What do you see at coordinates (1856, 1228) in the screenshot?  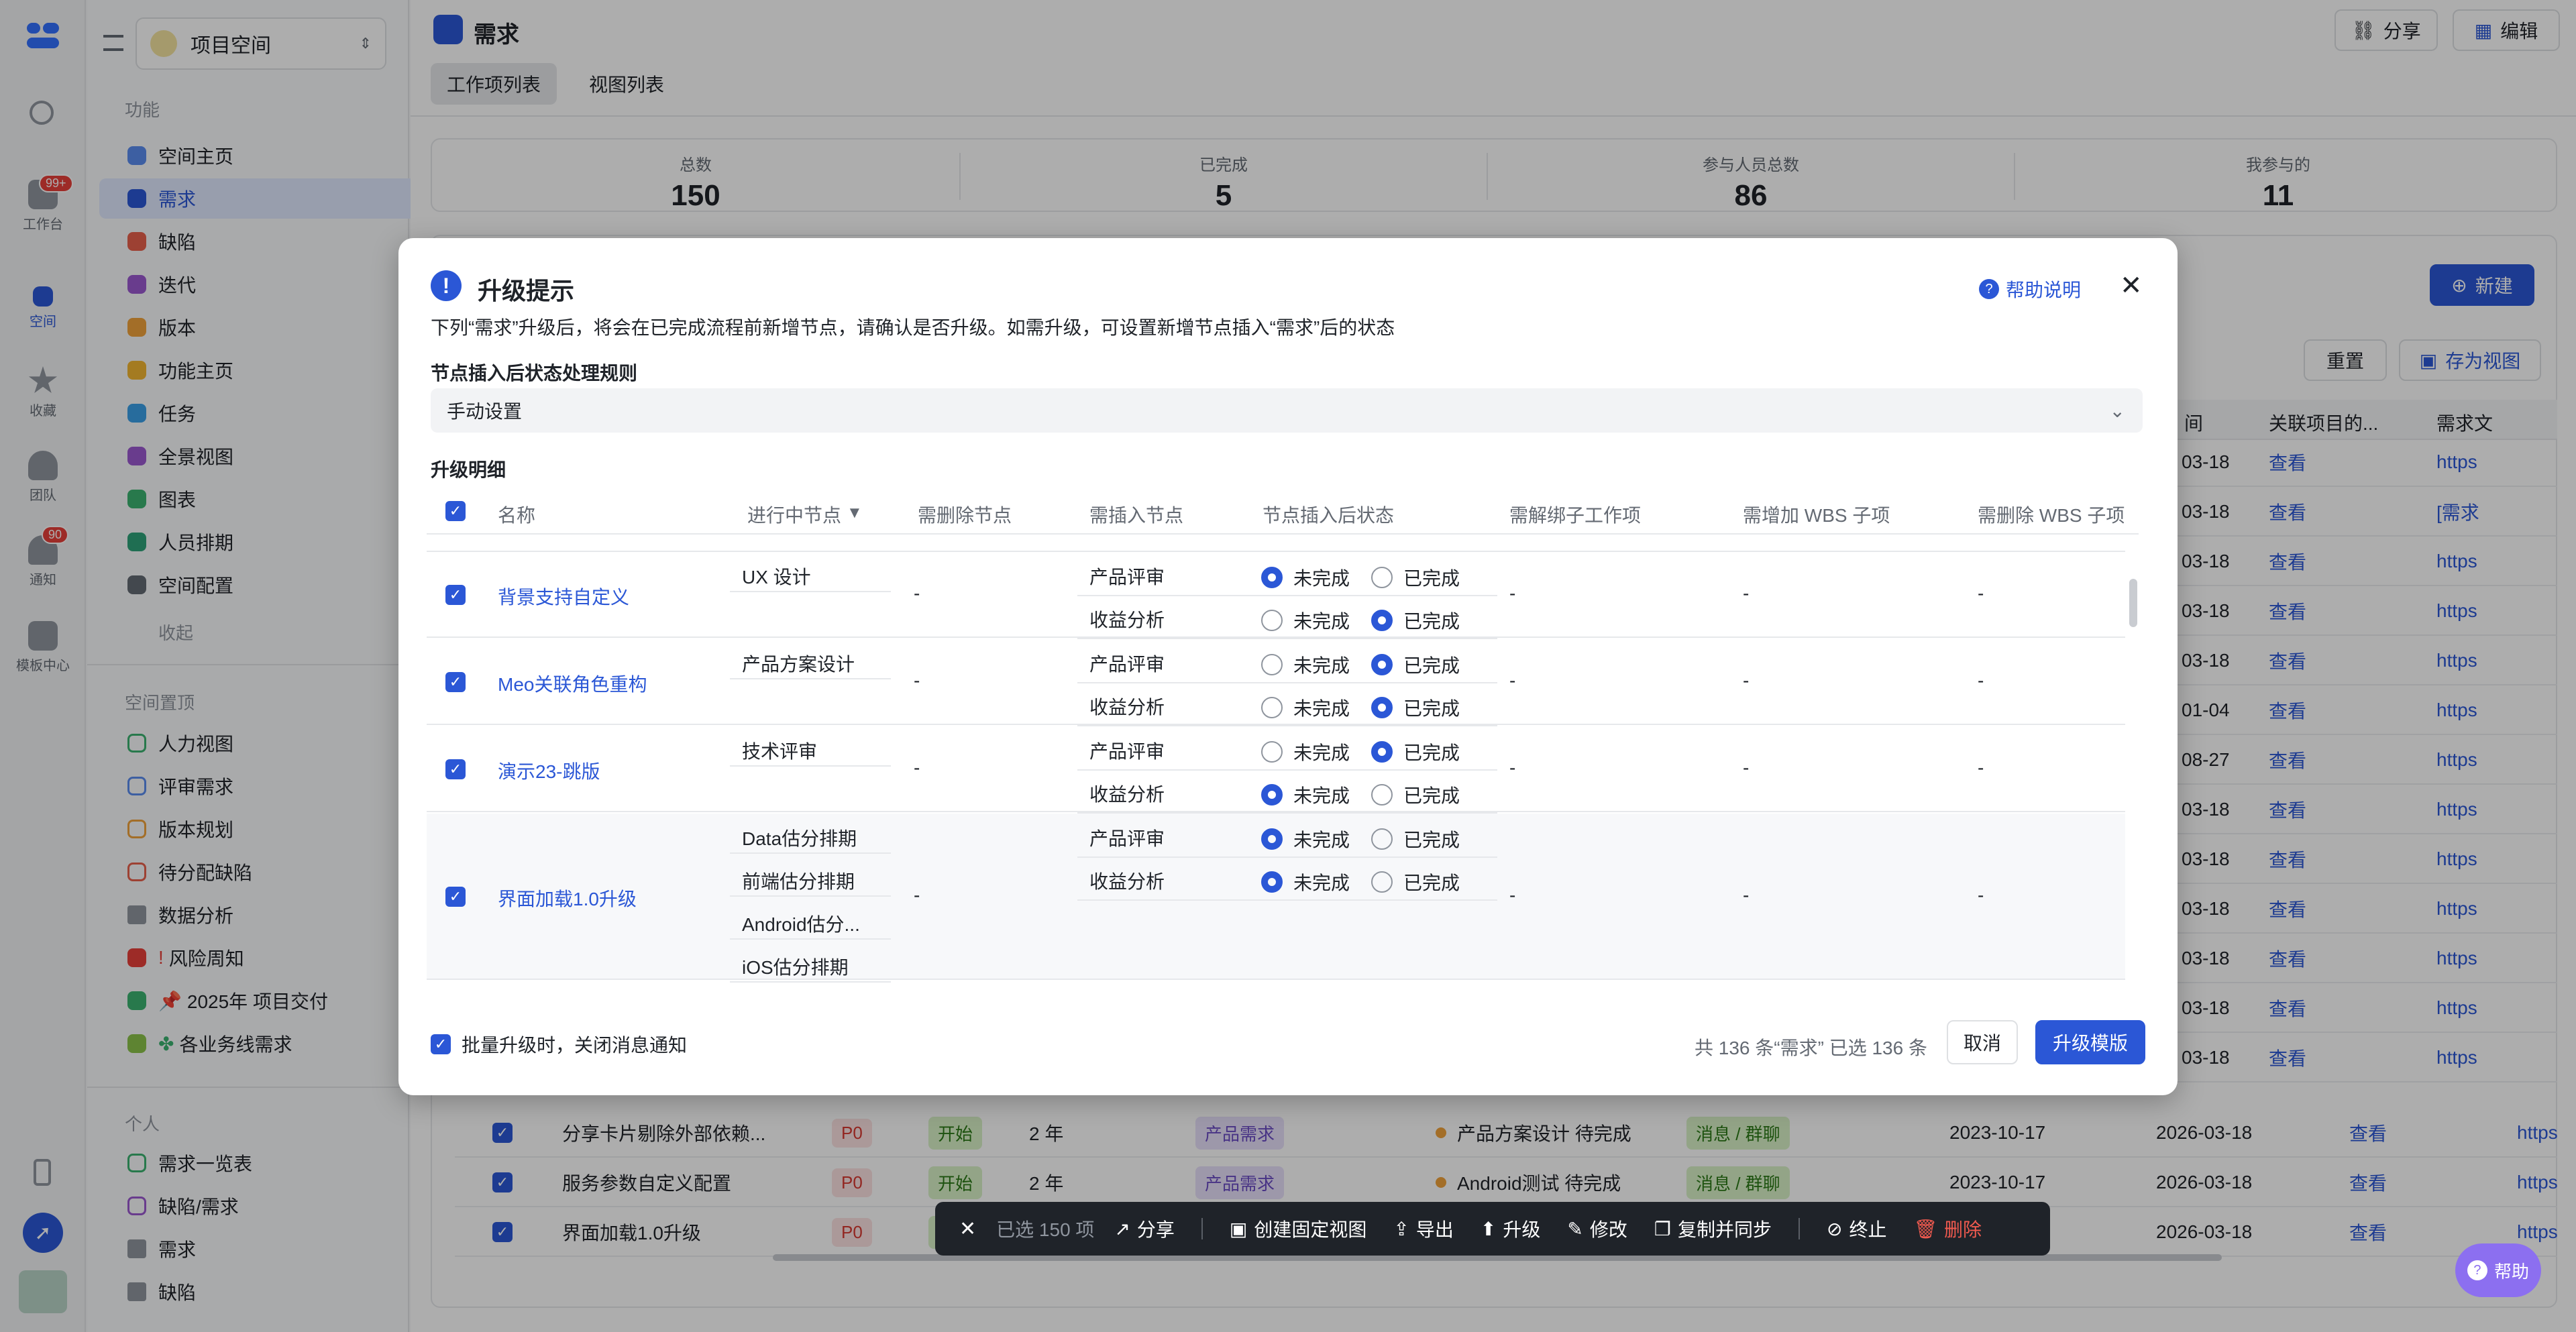 I see `toolbar-terminate-button: ⊘ 终止` at bounding box center [1856, 1228].